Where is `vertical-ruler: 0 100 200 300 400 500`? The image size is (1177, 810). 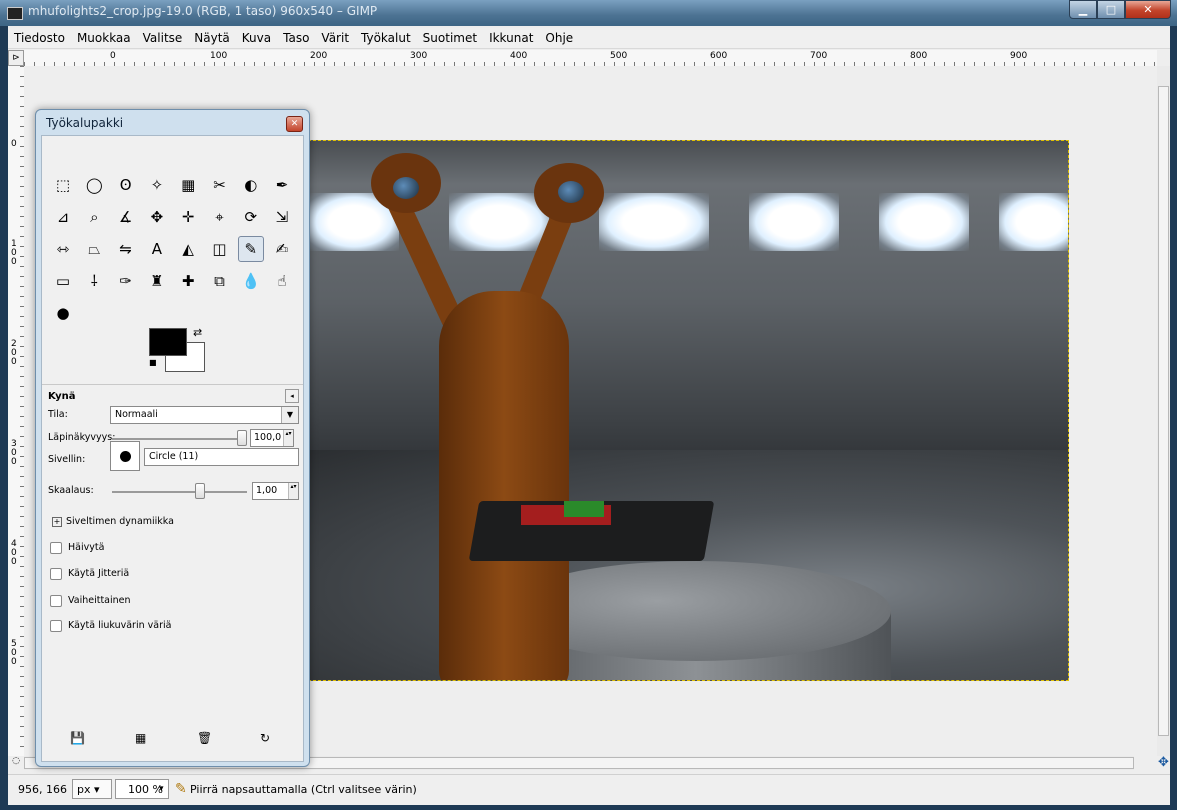
vertical-ruler: 0 100 200 300 400 500 is located at coordinates (16, 411).